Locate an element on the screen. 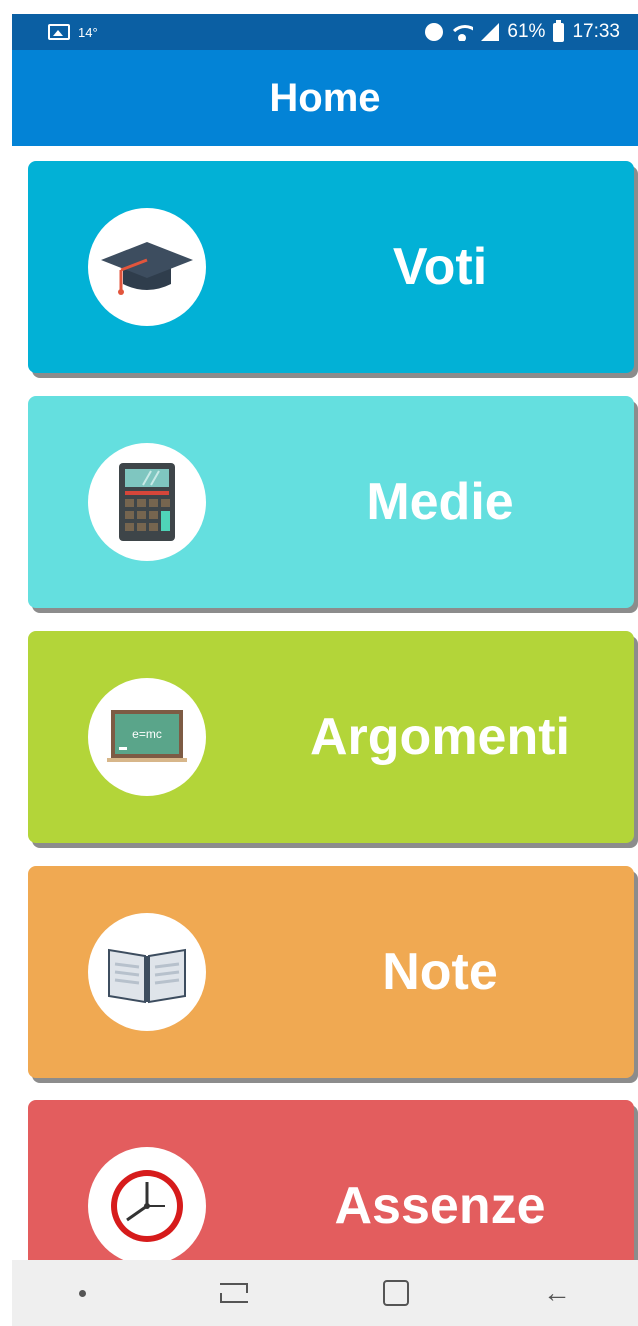 The width and height of the screenshot is (638, 1326). menu-label: Note is located at coordinates (440, 972).